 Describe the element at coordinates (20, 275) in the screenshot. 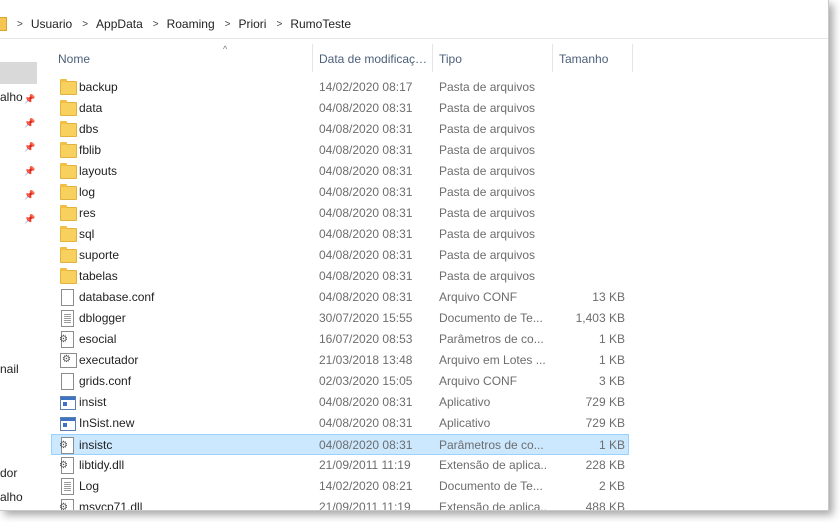

I see `navigation-pane: alho 📌 📌 📌 📌 📌 📌 nail dor alho` at that location.